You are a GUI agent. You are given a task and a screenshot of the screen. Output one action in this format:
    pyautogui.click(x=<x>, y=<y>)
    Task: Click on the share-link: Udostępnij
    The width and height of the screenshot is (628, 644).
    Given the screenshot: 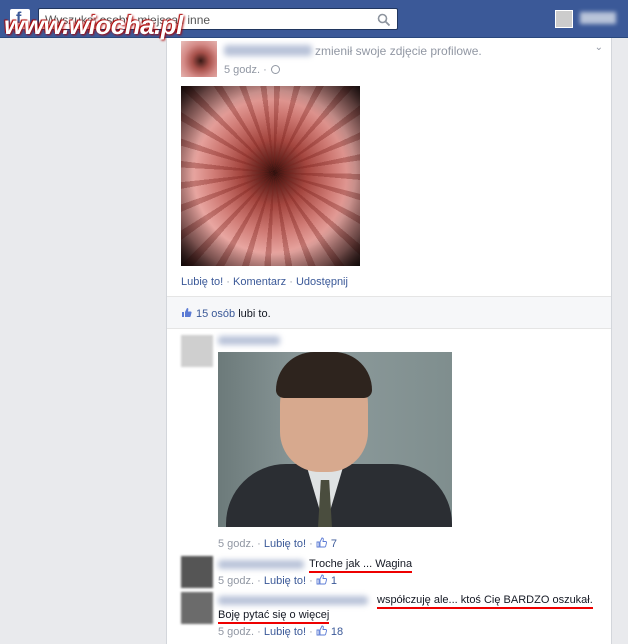 What is the action you would take?
    pyautogui.click(x=322, y=282)
    